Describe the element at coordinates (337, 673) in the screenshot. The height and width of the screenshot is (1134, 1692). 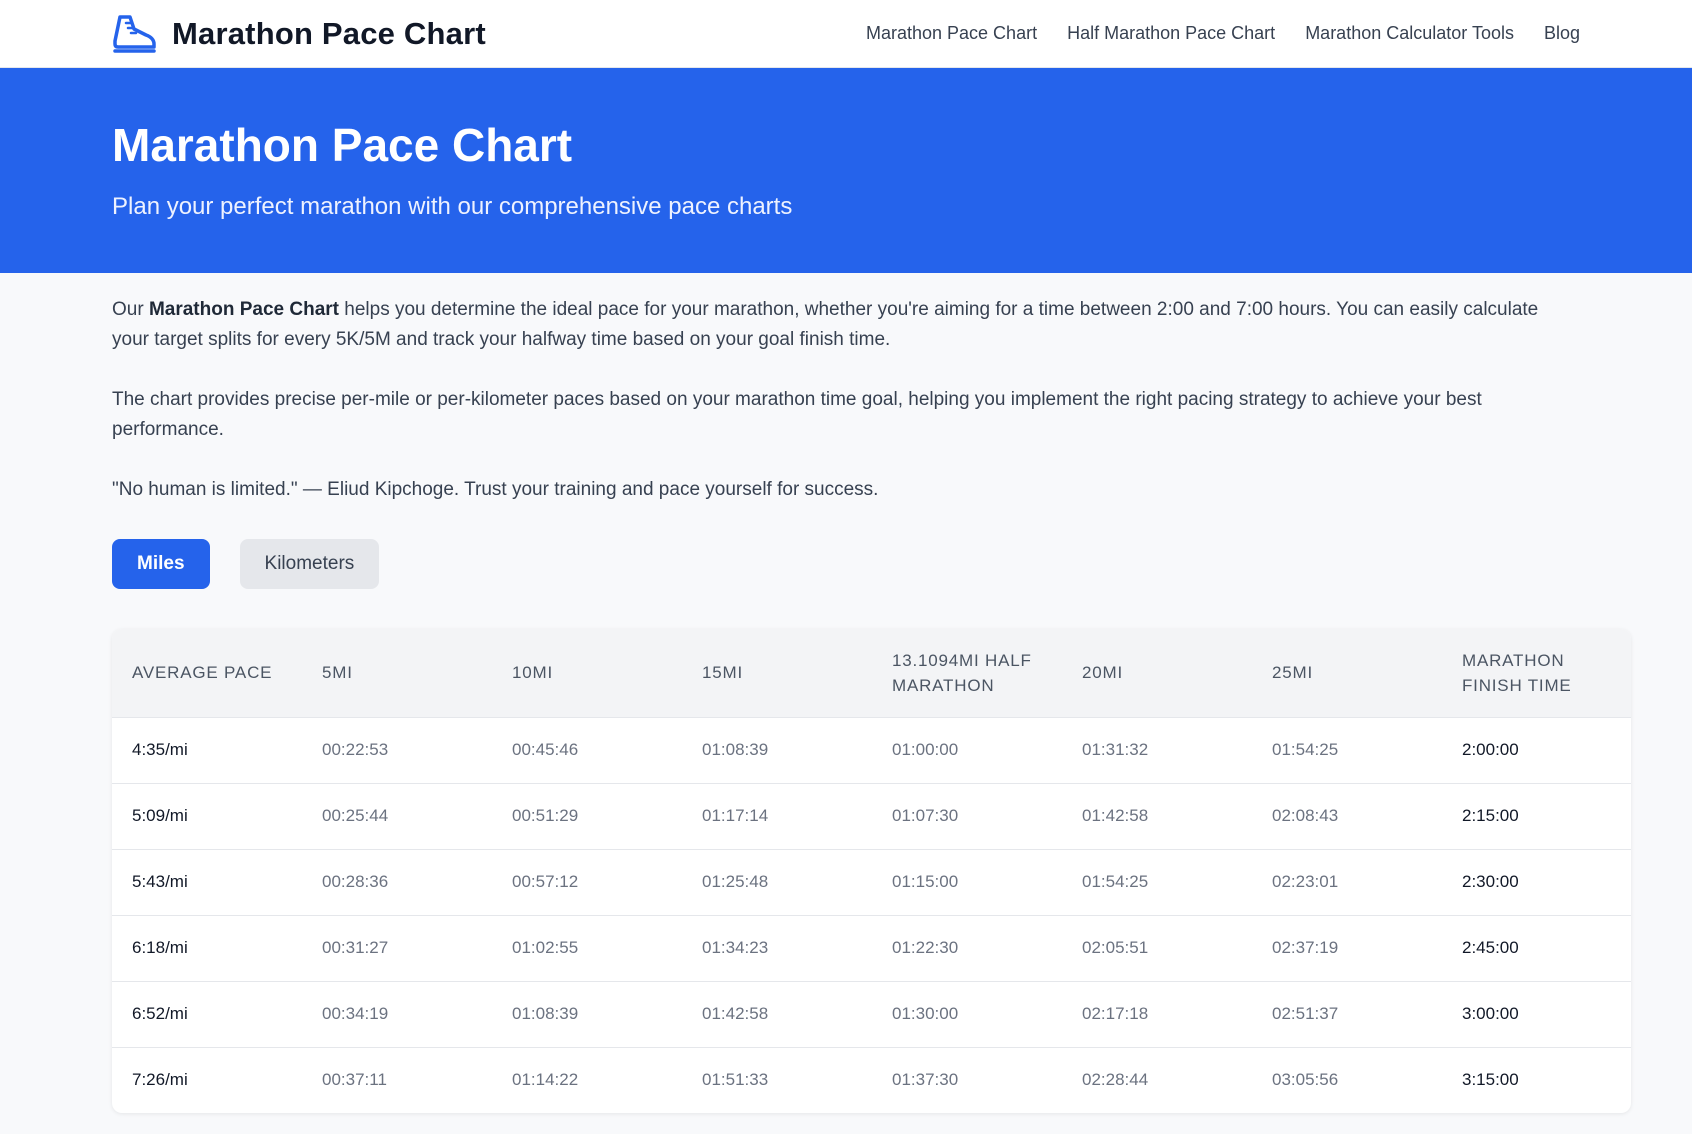
I see `header-5mi: 5MI` at that location.